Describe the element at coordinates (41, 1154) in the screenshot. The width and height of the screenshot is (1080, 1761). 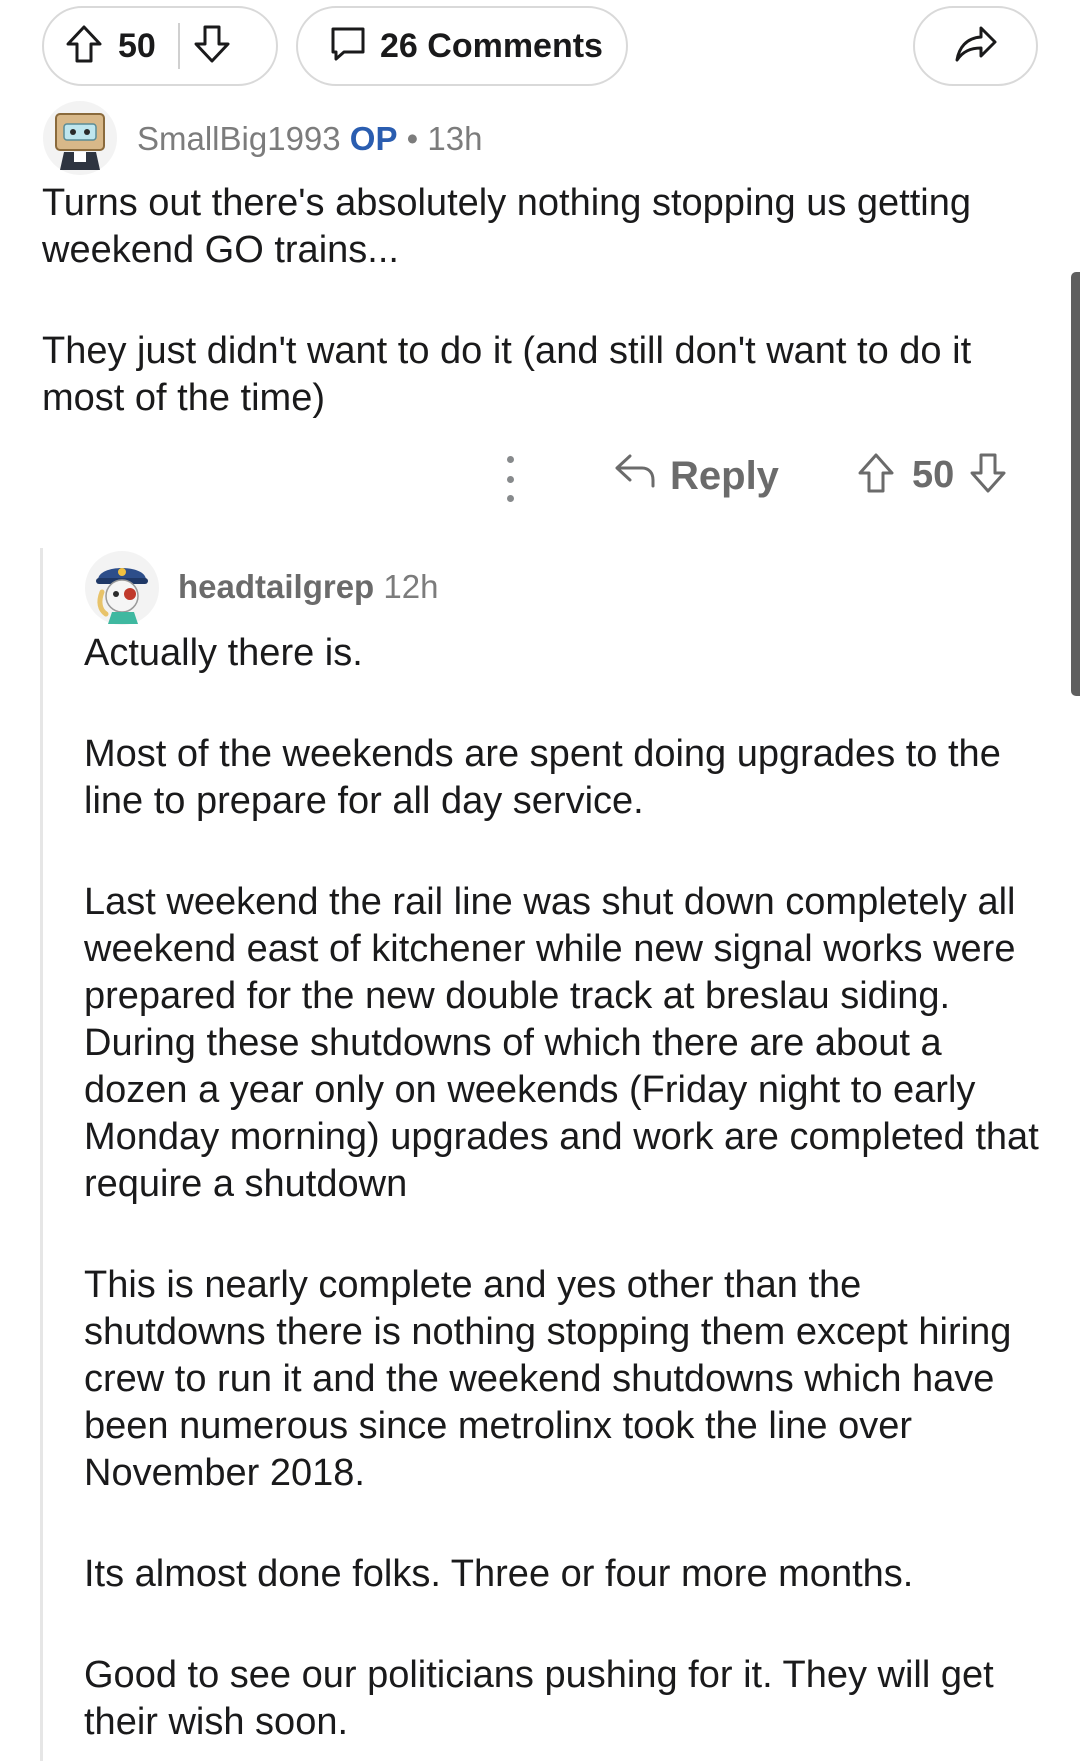
I see `thread-line` at that location.